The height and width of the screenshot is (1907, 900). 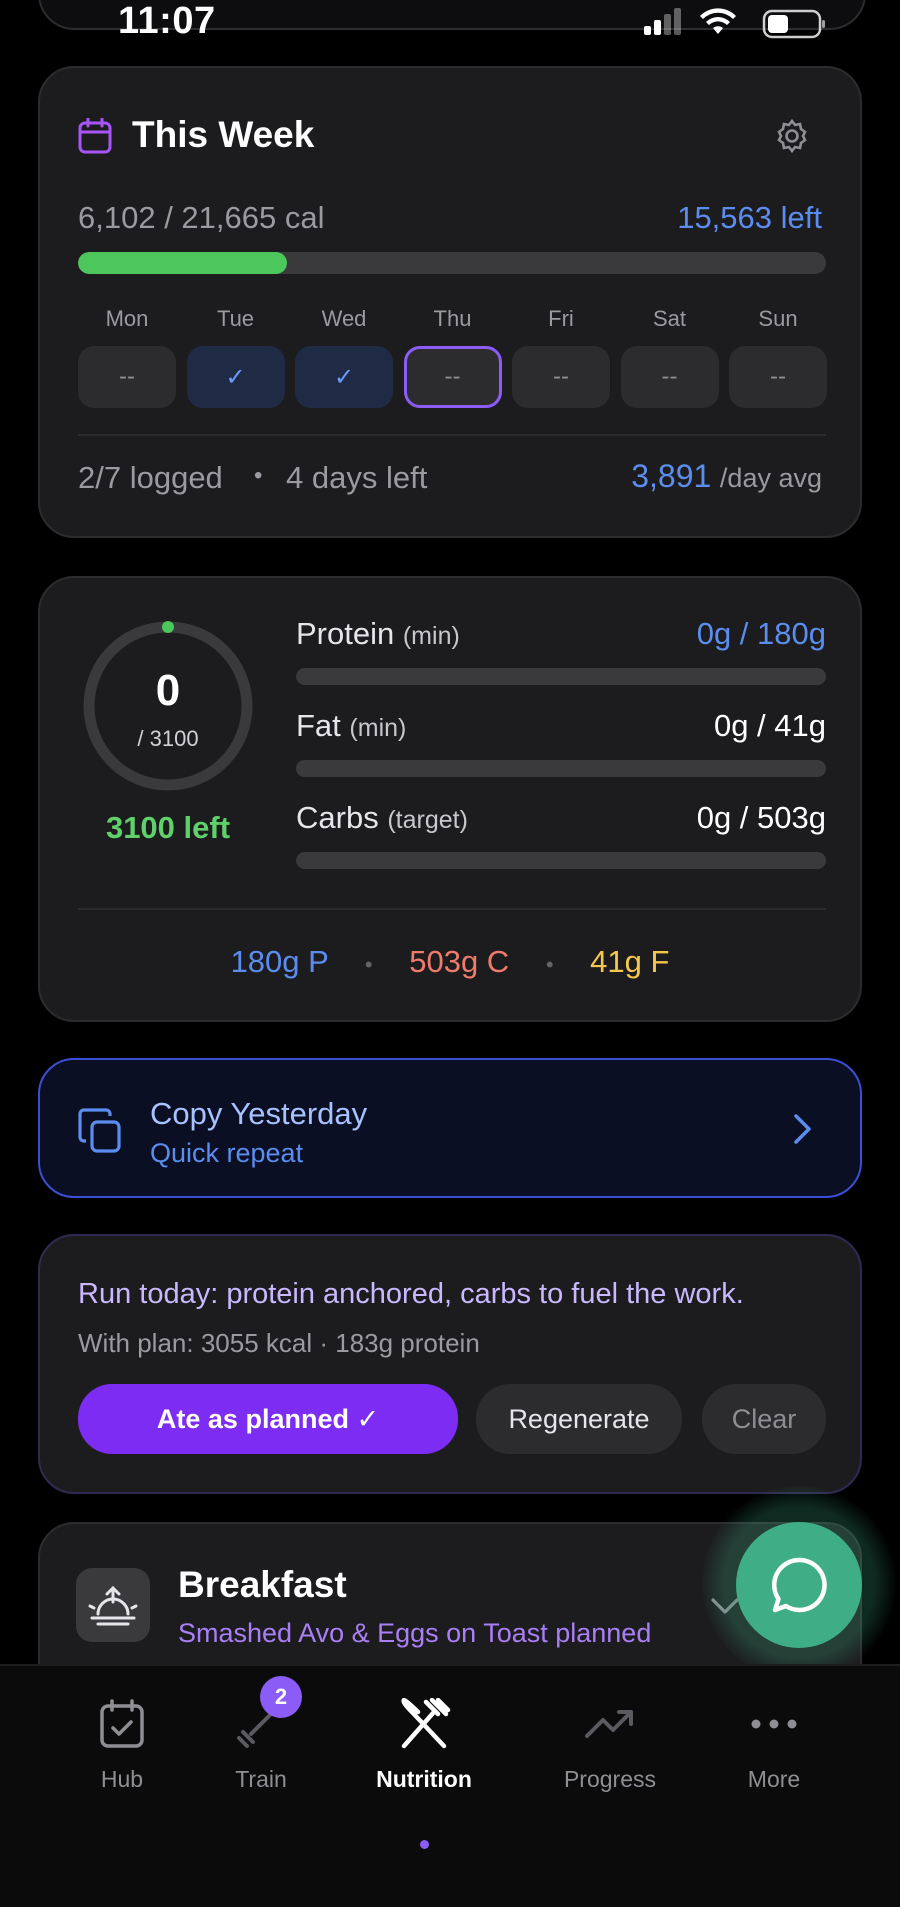 I want to click on fork-knife-icon, so click(x=424, y=1726).